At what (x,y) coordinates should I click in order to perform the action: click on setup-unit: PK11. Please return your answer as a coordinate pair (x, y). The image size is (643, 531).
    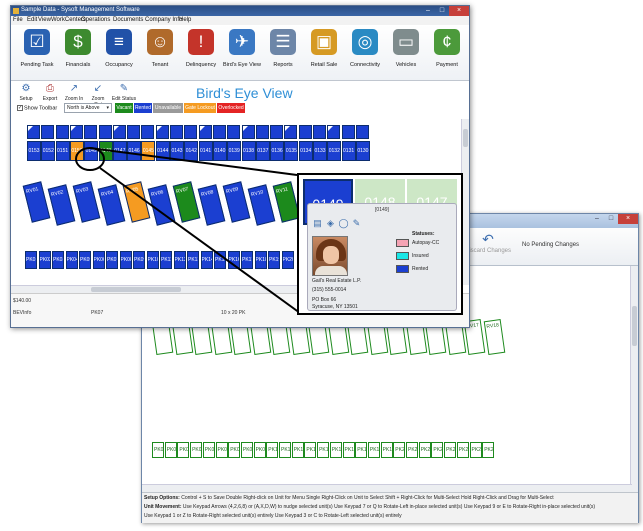
    Looking at the image, I should click on (285, 450).